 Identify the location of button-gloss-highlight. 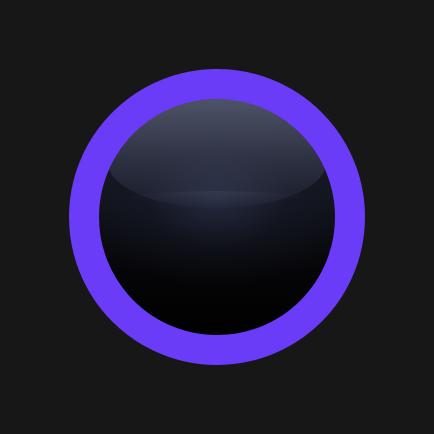
(217, 153).